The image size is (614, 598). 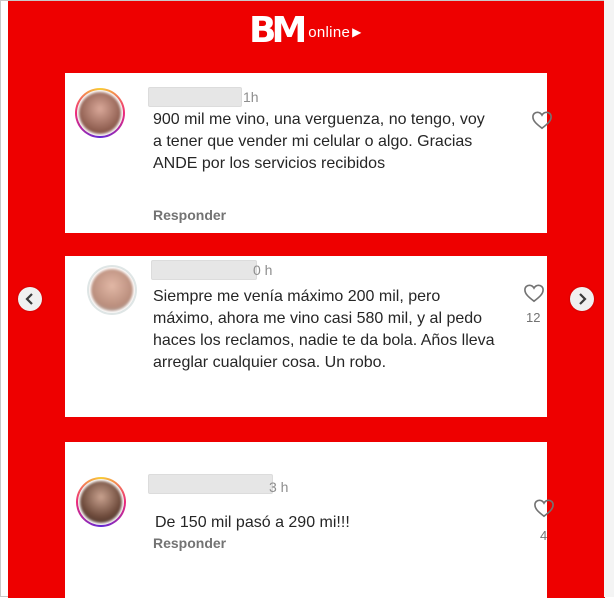 I want to click on carousel-prev-button, so click(x=30, y=299).